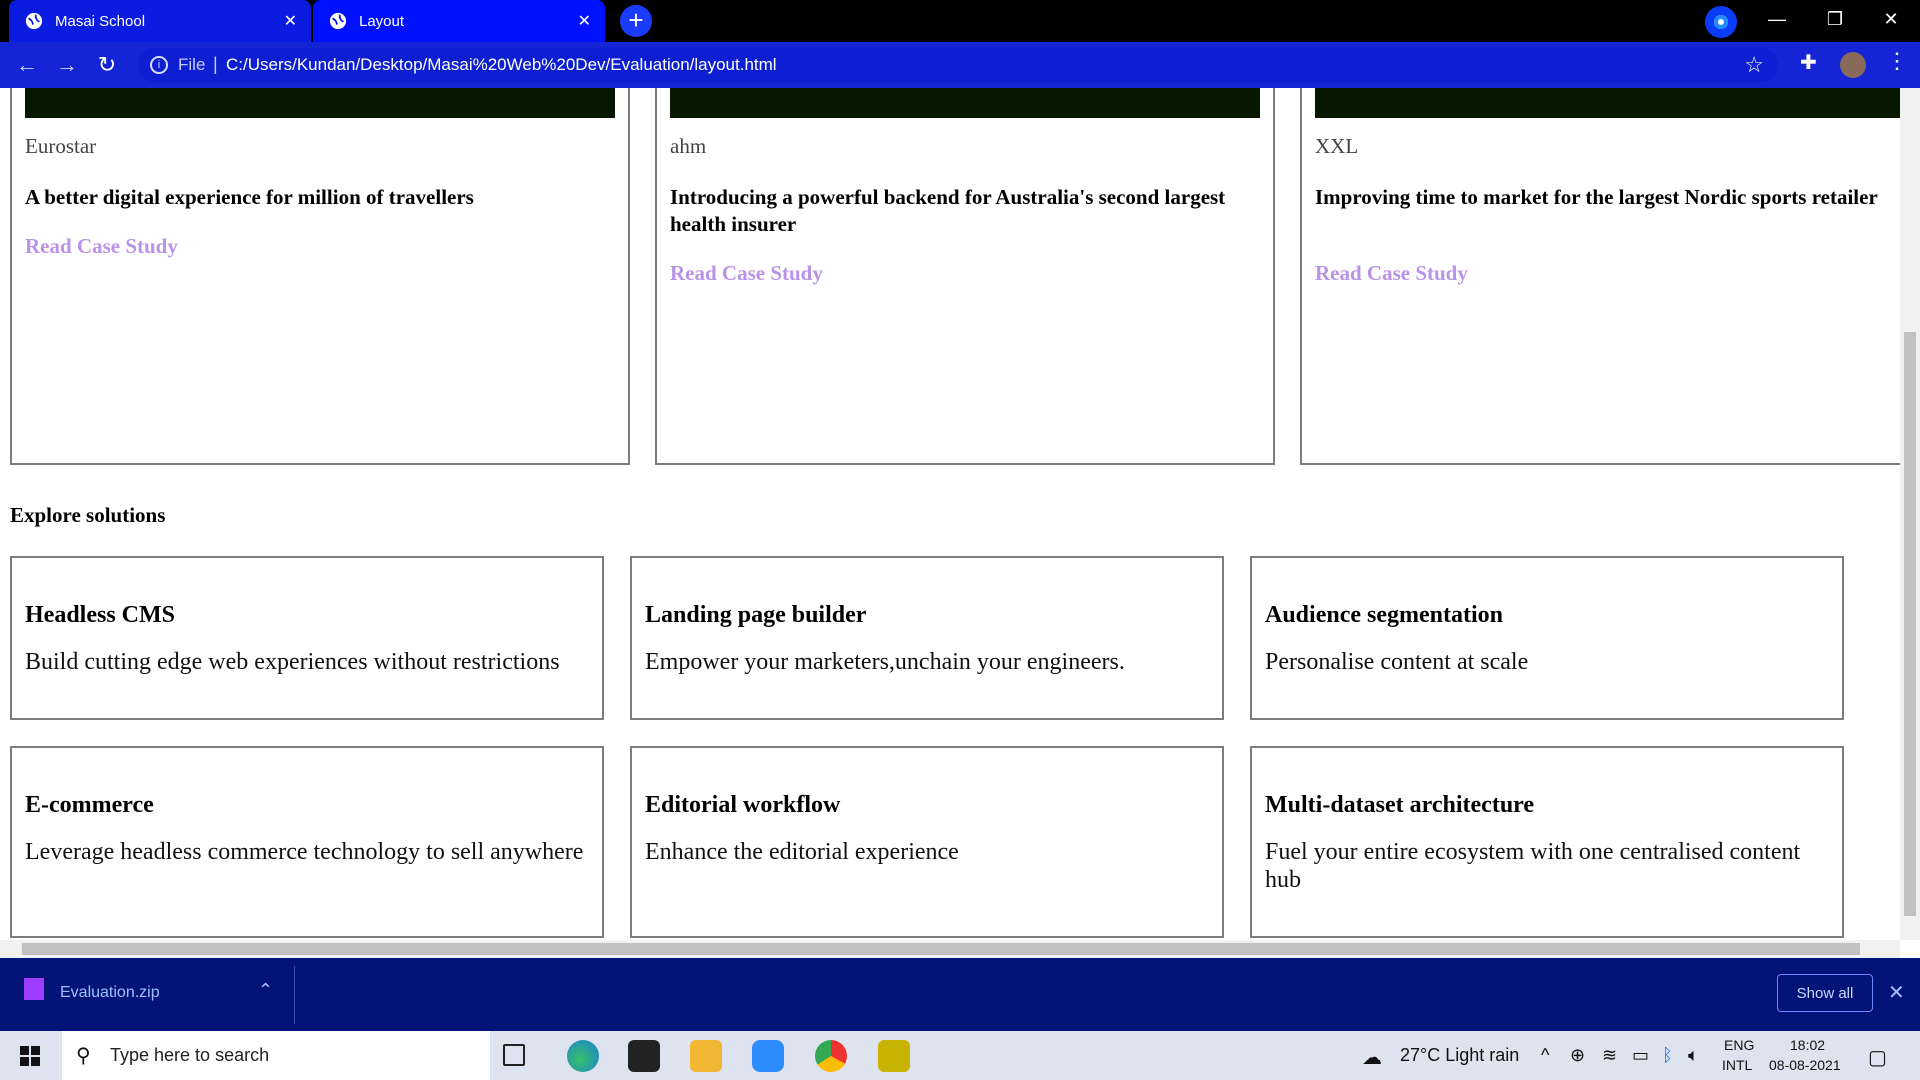 This screenshot has height=1080, width=1920. Describe the element at coordinates (1693, 1055) in the screenshot. I see `volume-icon: 🔈︎` at that location.